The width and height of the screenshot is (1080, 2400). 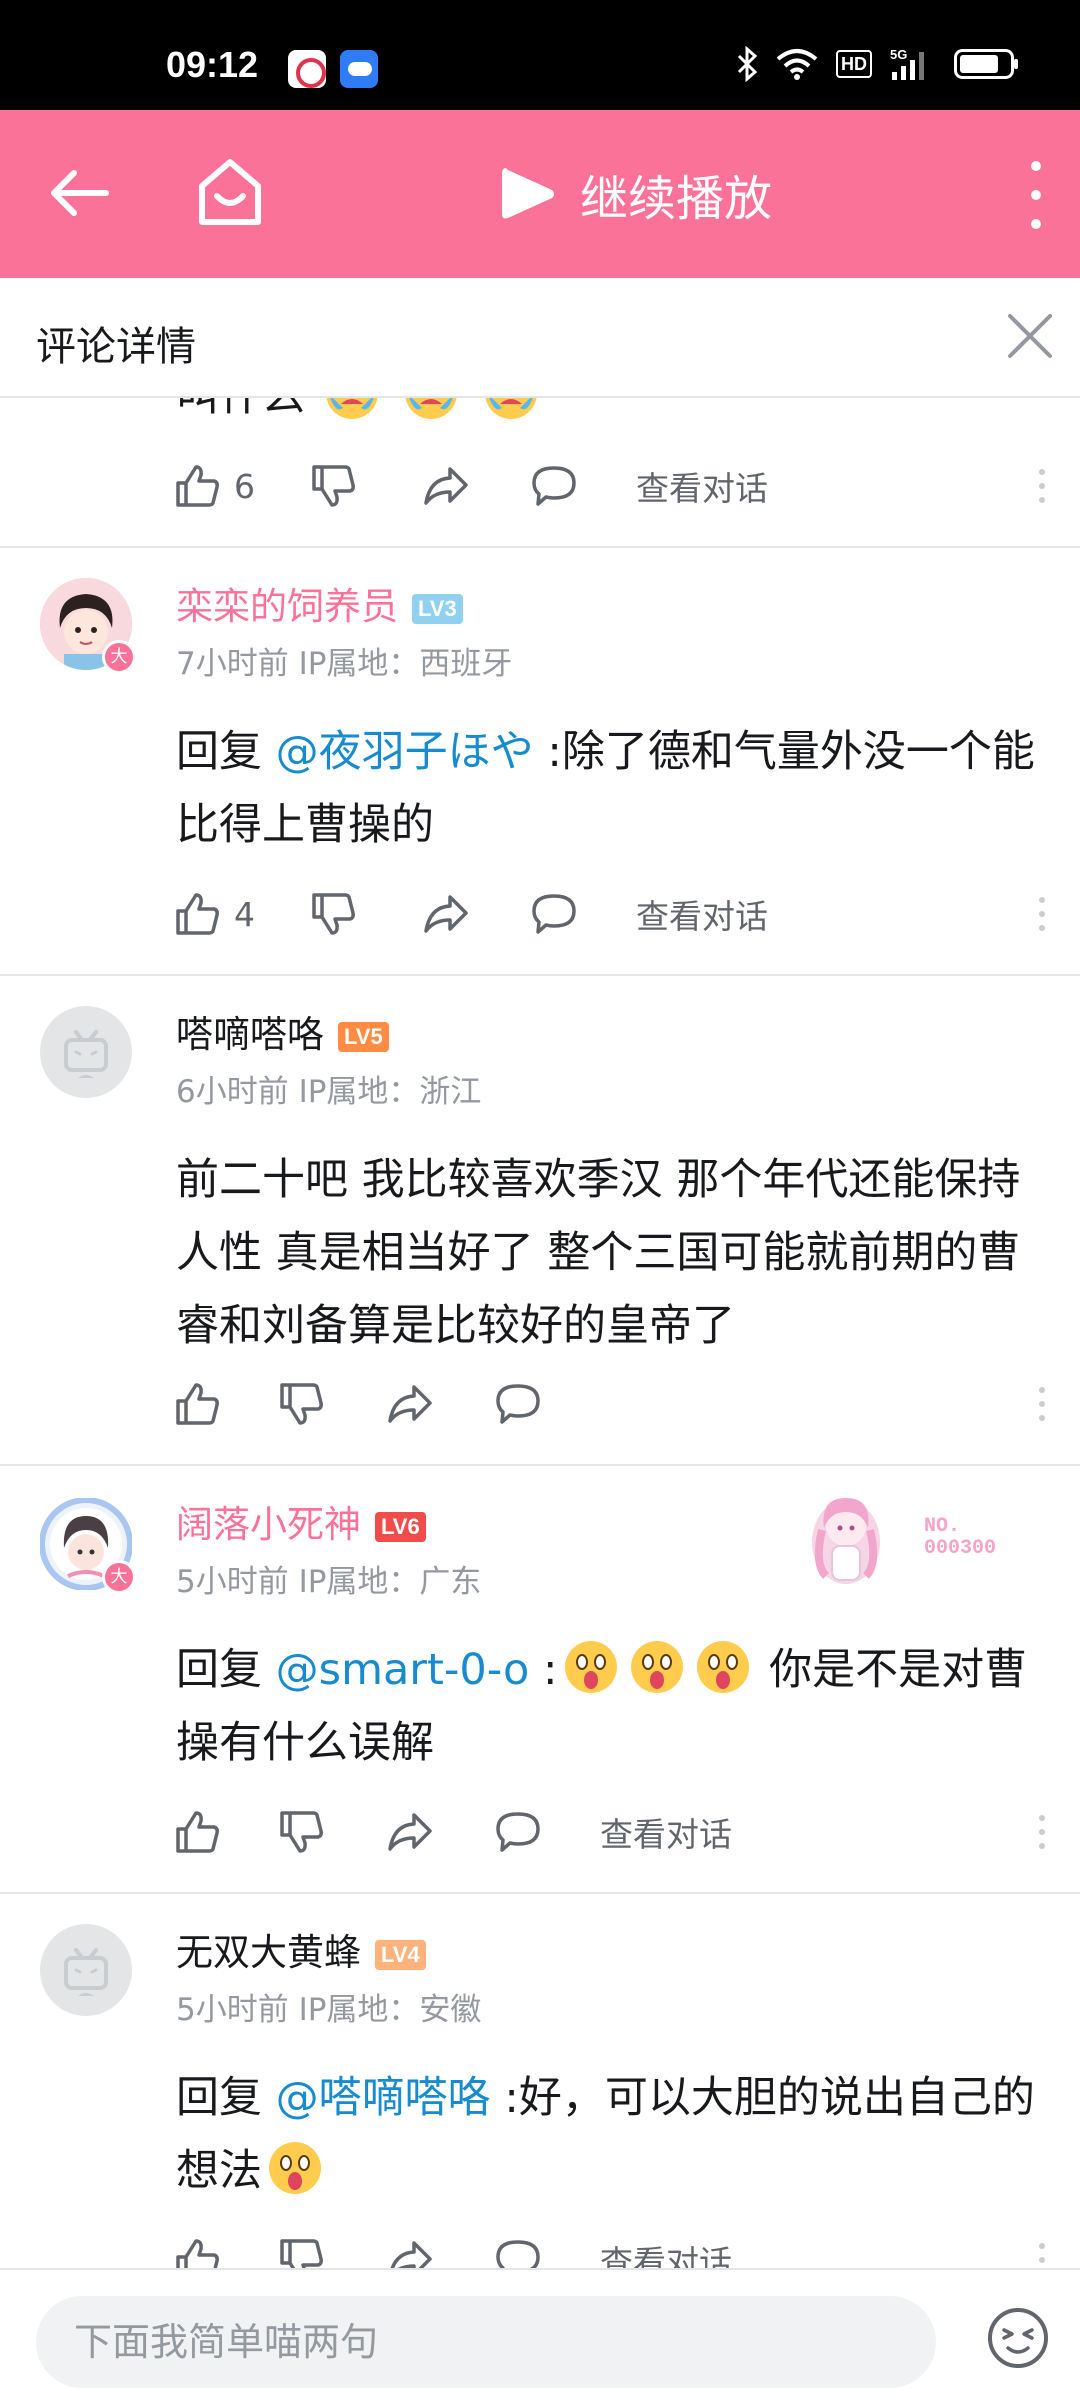 I want to click on mention-link: @夜羽子ほや, so click(x=405, y=752).